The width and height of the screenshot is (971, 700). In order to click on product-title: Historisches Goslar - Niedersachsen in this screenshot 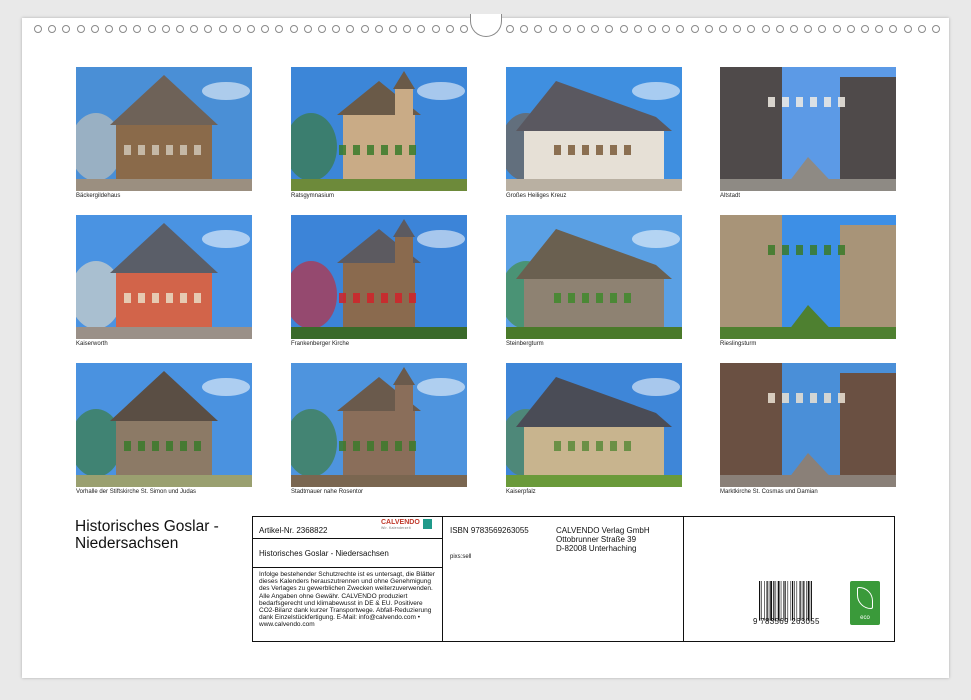, I will do `click(324, 553)`.